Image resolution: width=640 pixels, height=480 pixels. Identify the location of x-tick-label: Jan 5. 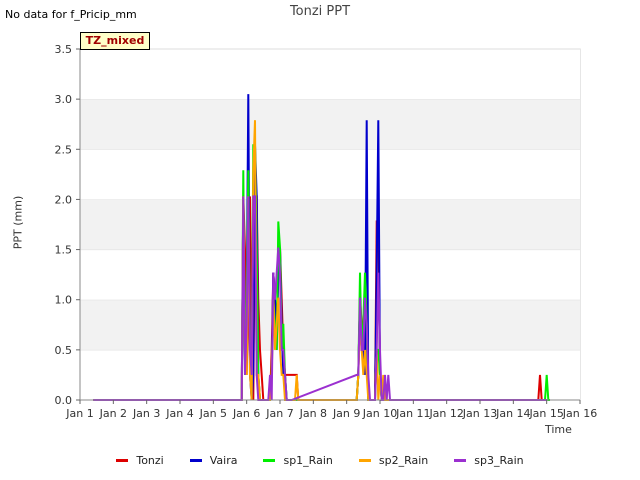
(213, 413).